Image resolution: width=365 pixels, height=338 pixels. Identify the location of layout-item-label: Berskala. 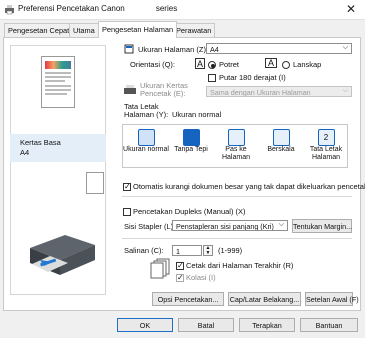
(281, 149).